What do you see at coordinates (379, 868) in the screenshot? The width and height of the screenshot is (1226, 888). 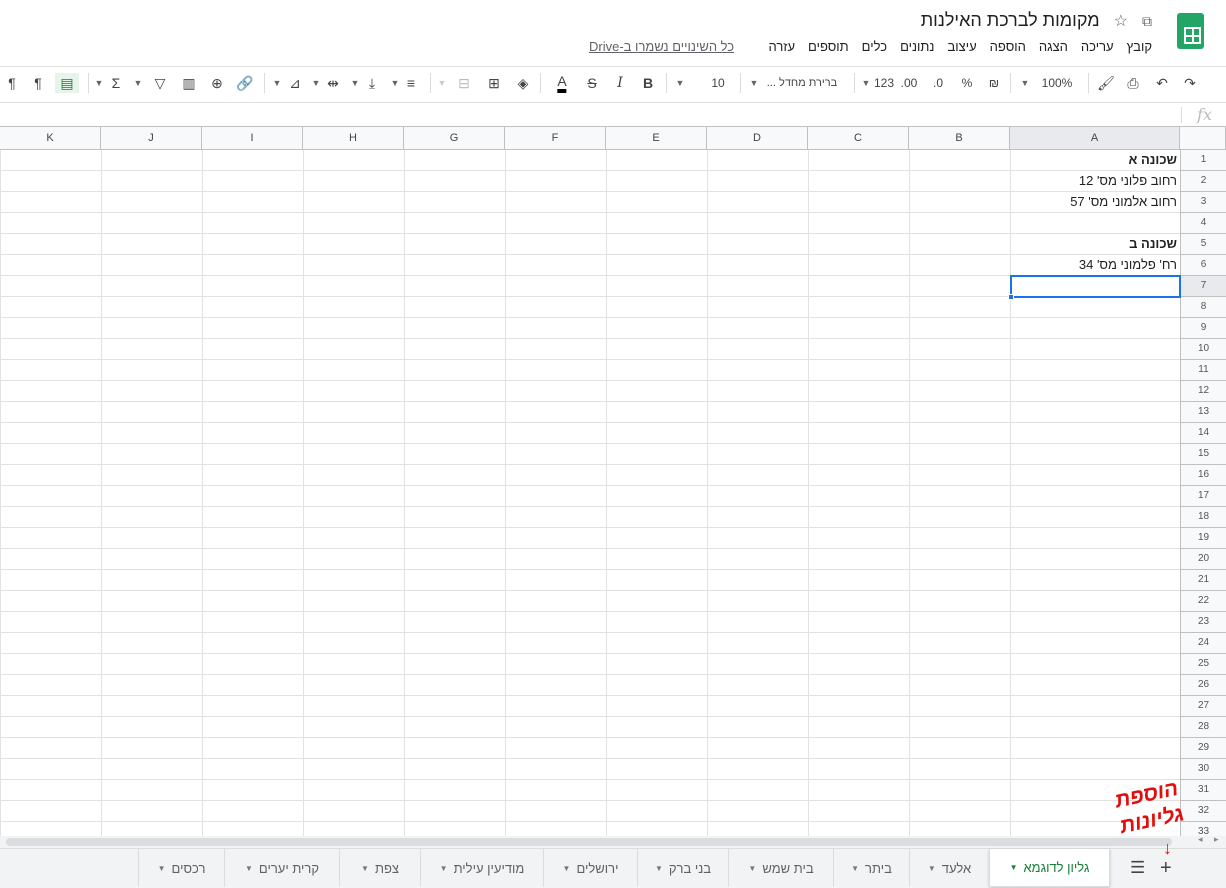 I see `sheet-tab: צפת ▼` at bounding box center [379, 868].